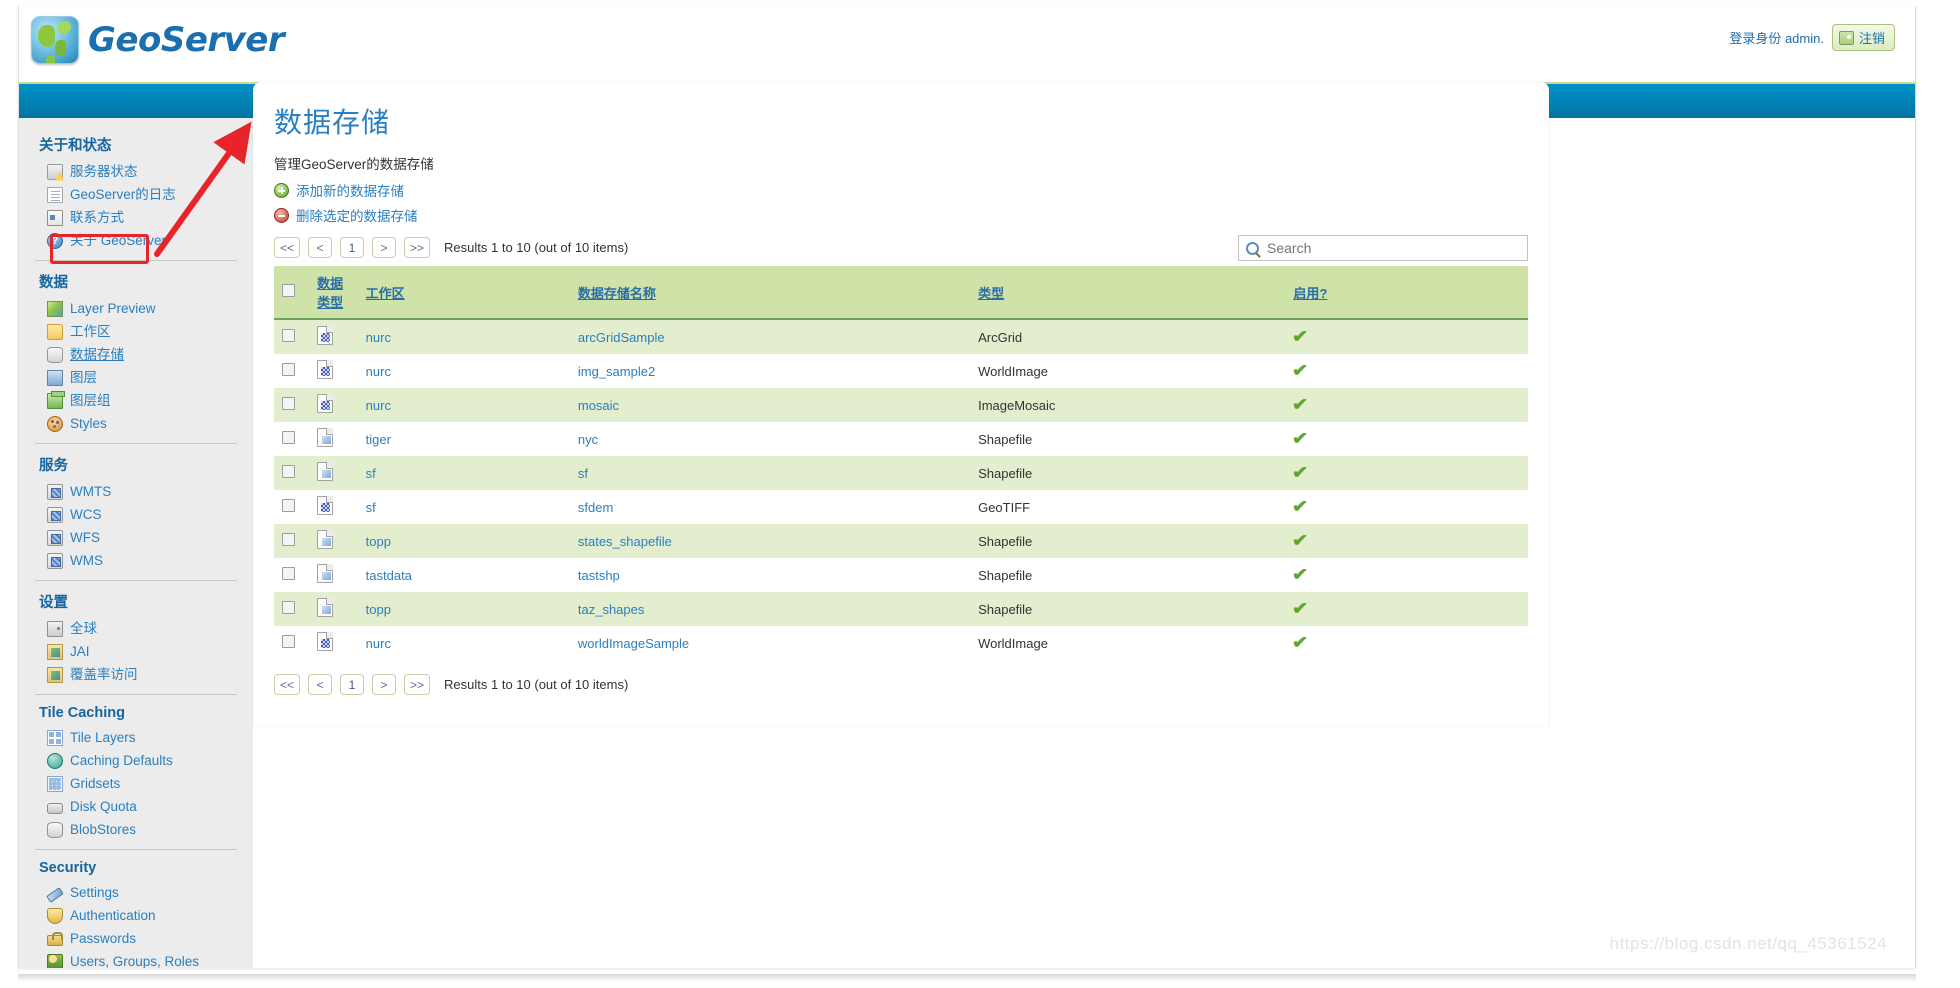 The image size is (1960, 988). What do you see at coordinates (136, 240) in the screenshot?
I see `sidebar-item-about-geoserver: 关于 GeoServer` at bounding box center [136, 240].